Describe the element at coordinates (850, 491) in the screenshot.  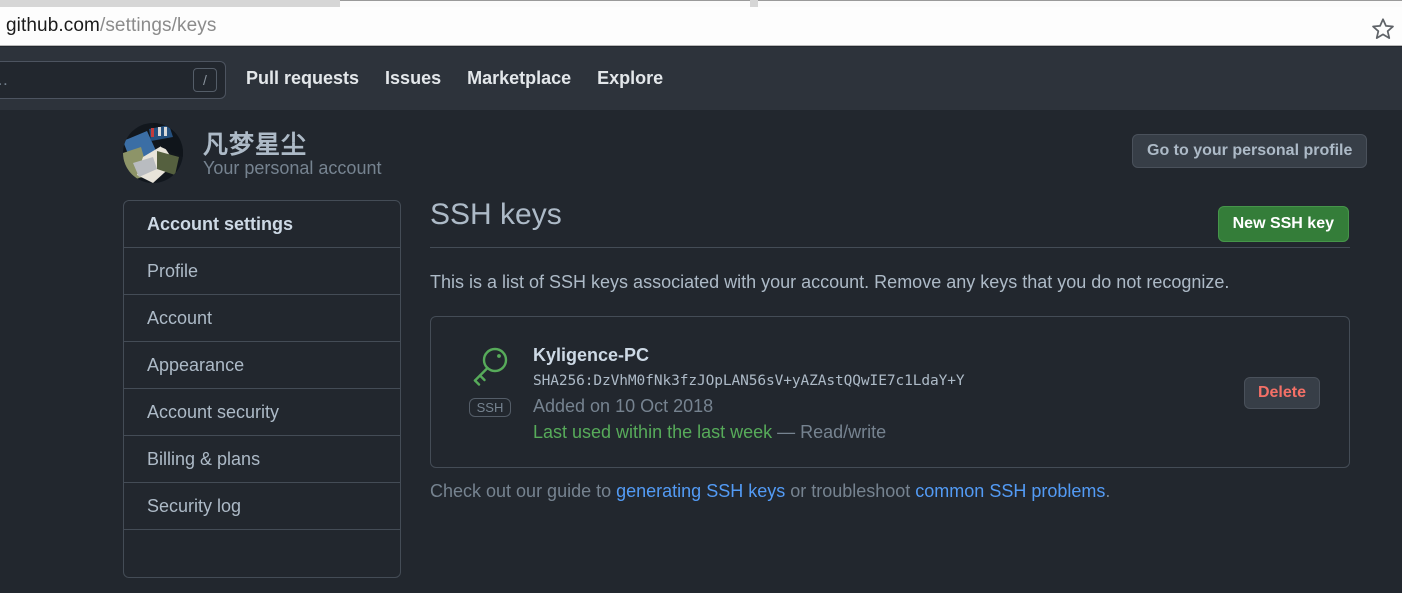
I see `footer-middle: or troubleshoot` at that location.